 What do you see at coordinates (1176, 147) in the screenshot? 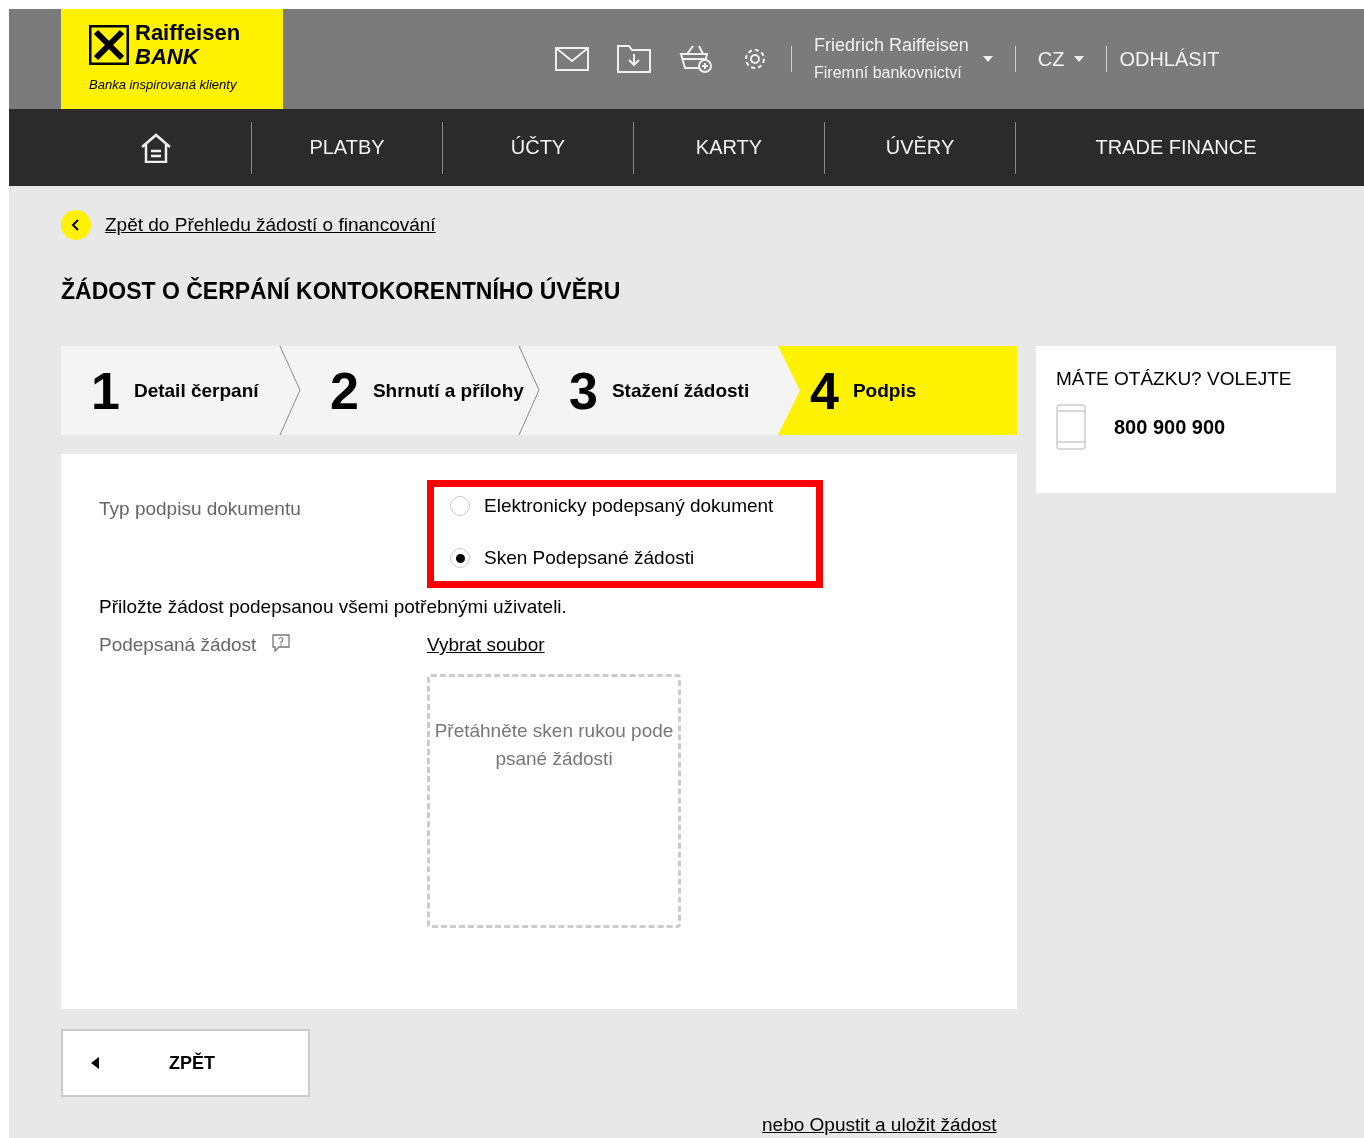
I see `nav-item: TRADE FINANCE` at bounding box center [1176, 147].